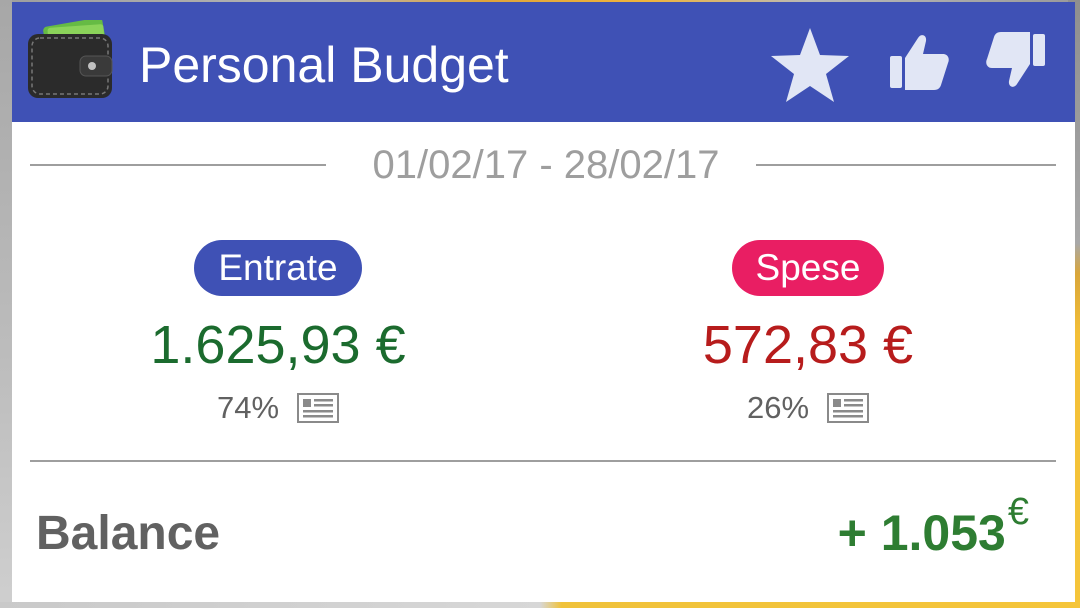 Image resolution: width=1080 pixels, height=608 pixels. I want to click on income-percent: 74%, so click(248, 407).